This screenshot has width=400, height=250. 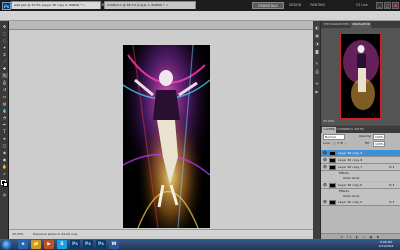 What do you see at coordinates (36, 244) in the screenshot?
I see `taskbar-folder-icon: 📁` at bounding box center [36, 244].